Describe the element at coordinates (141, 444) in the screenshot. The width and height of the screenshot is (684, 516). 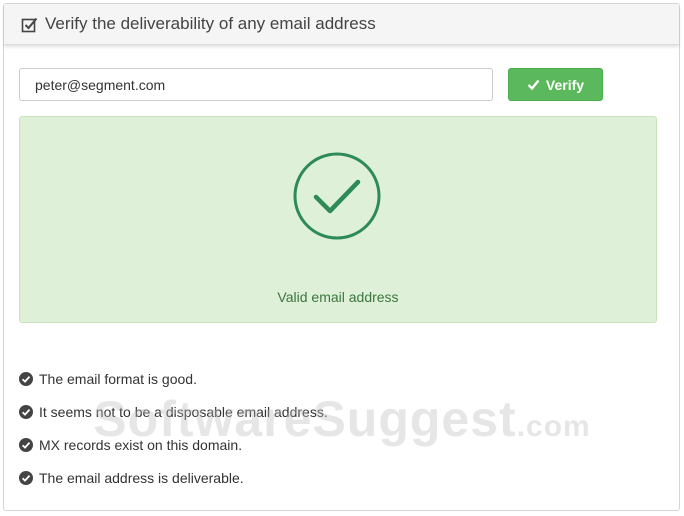
I see `check-text: MX records exist on this domain.` at that location.